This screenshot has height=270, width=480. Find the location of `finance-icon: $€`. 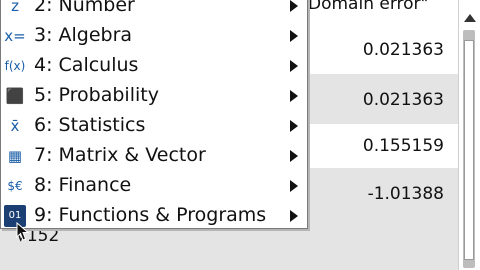

finance-icon: $€ is located at coordinates (15, 186).